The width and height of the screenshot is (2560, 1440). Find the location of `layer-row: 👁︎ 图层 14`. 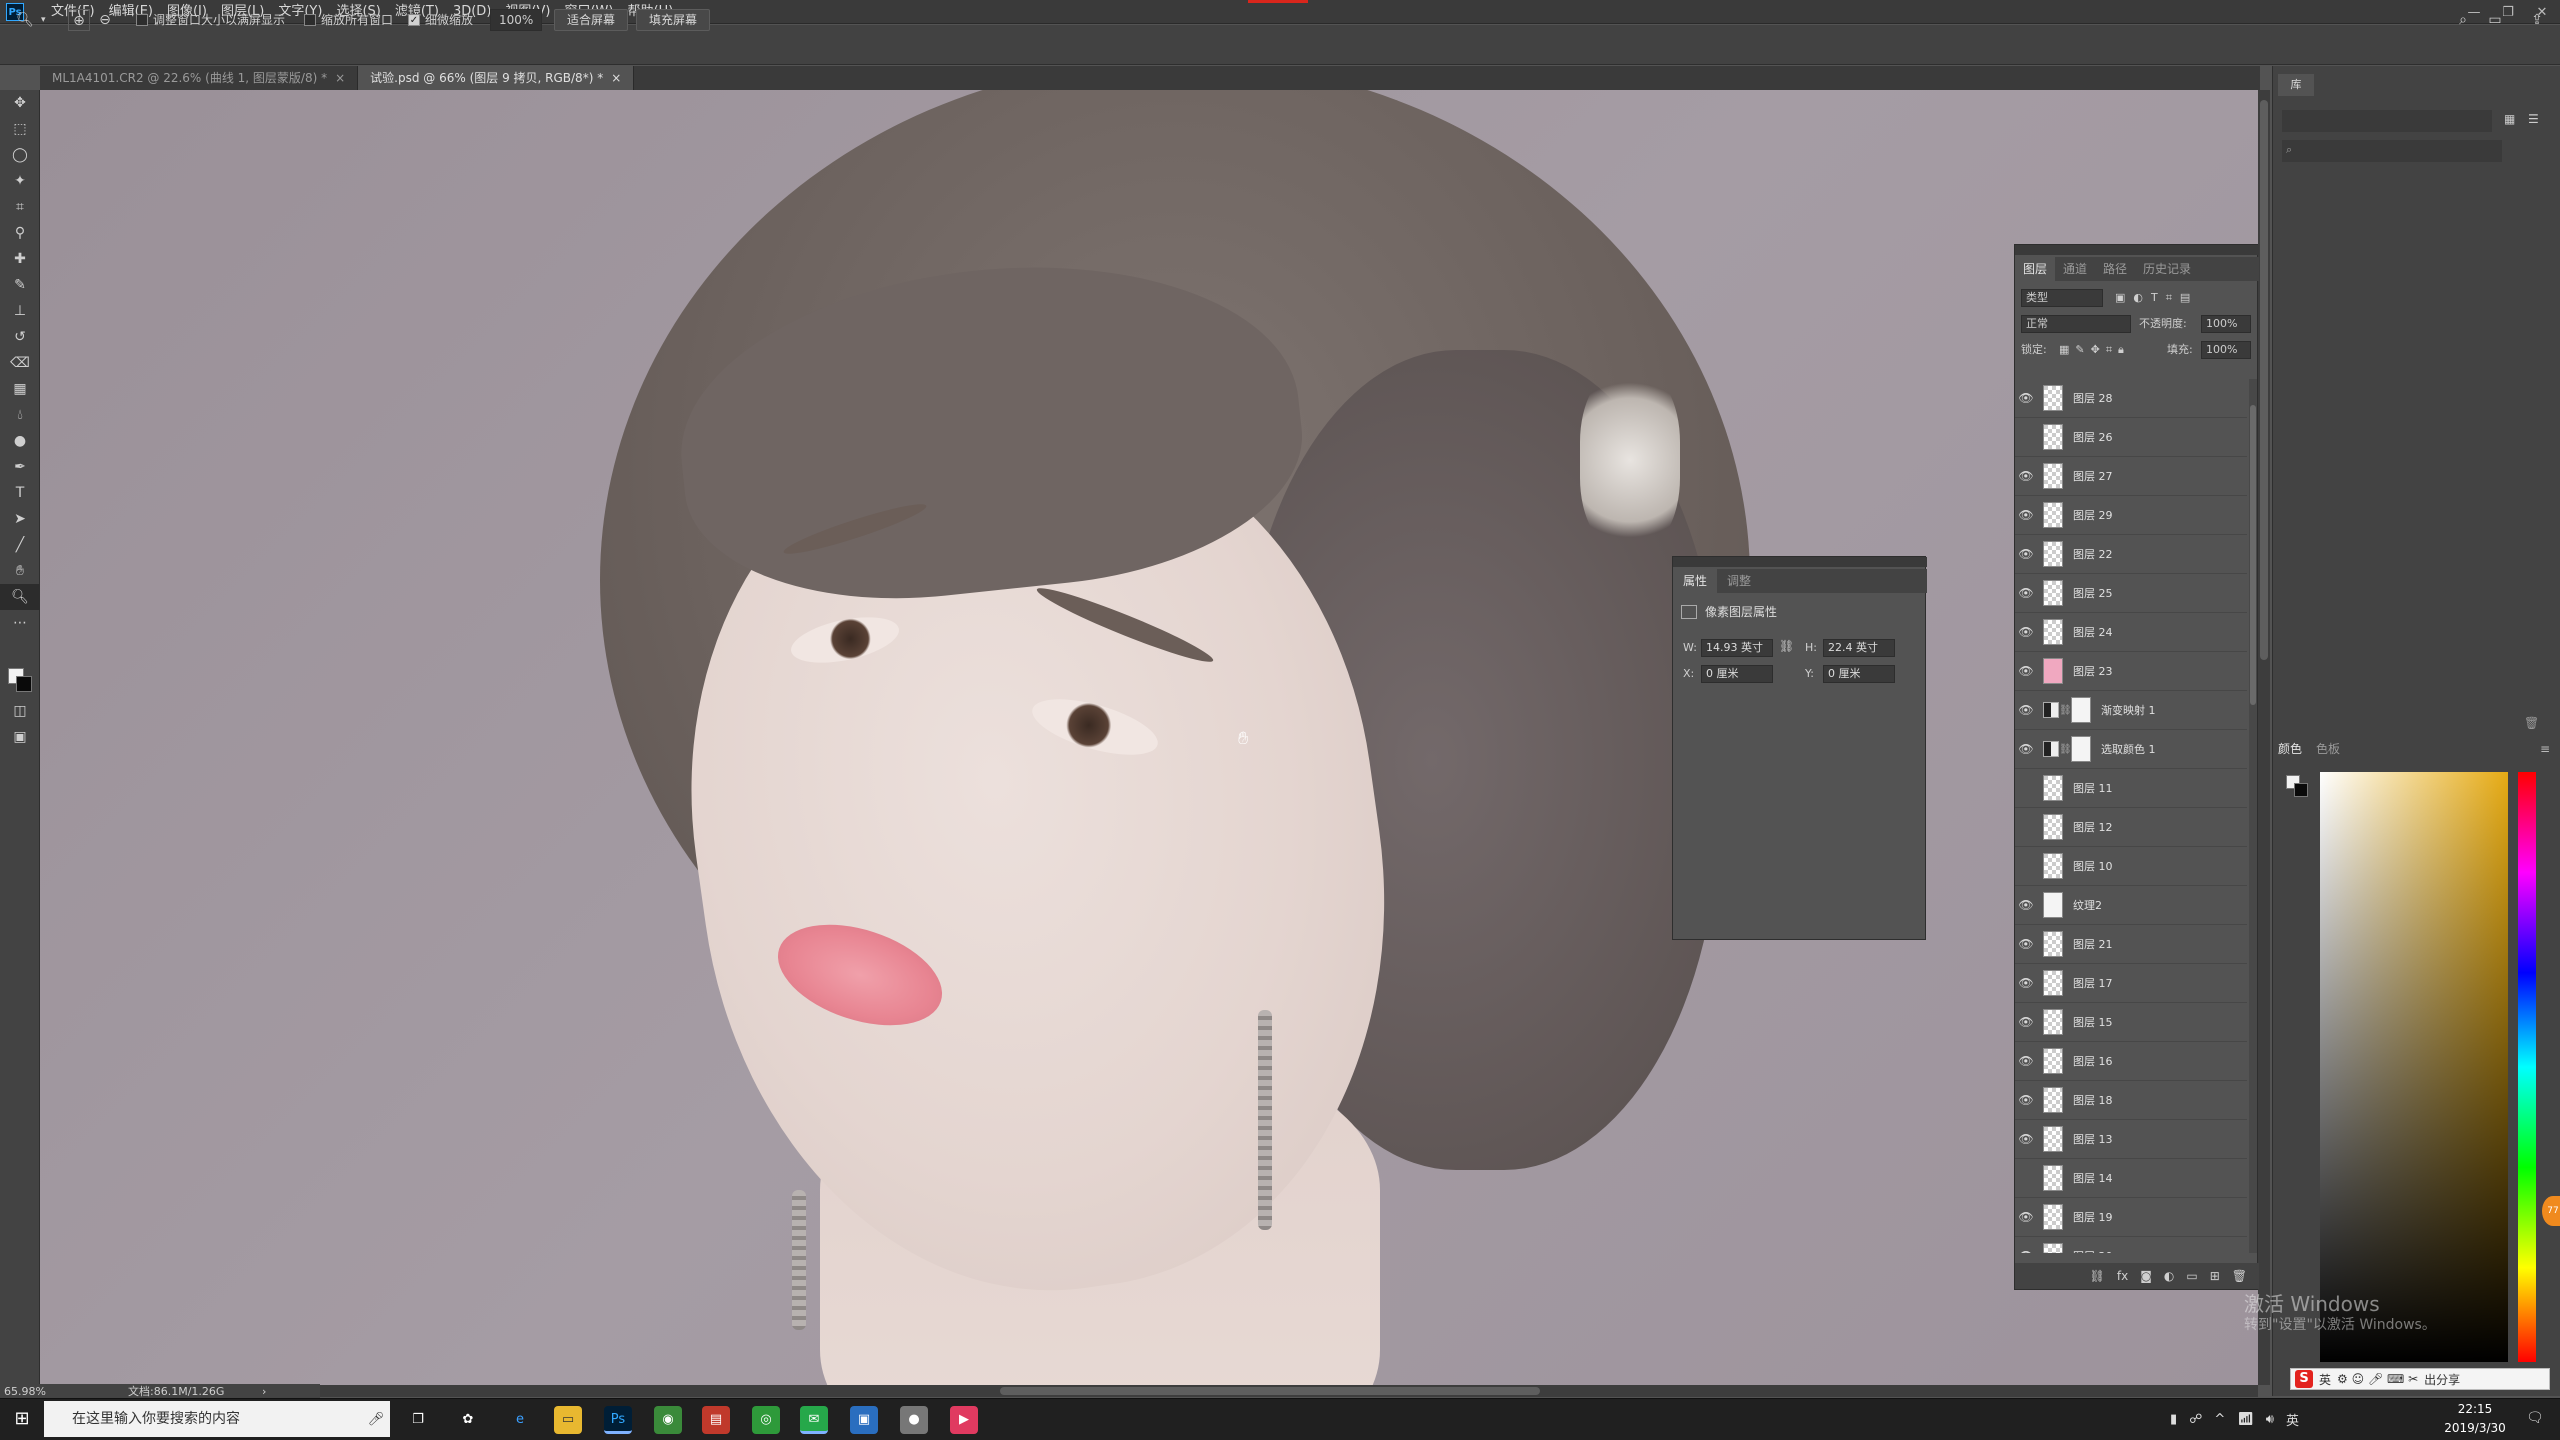

layer-row: 👁︎ 图层 14 is located at coordinates (2131, 1178).